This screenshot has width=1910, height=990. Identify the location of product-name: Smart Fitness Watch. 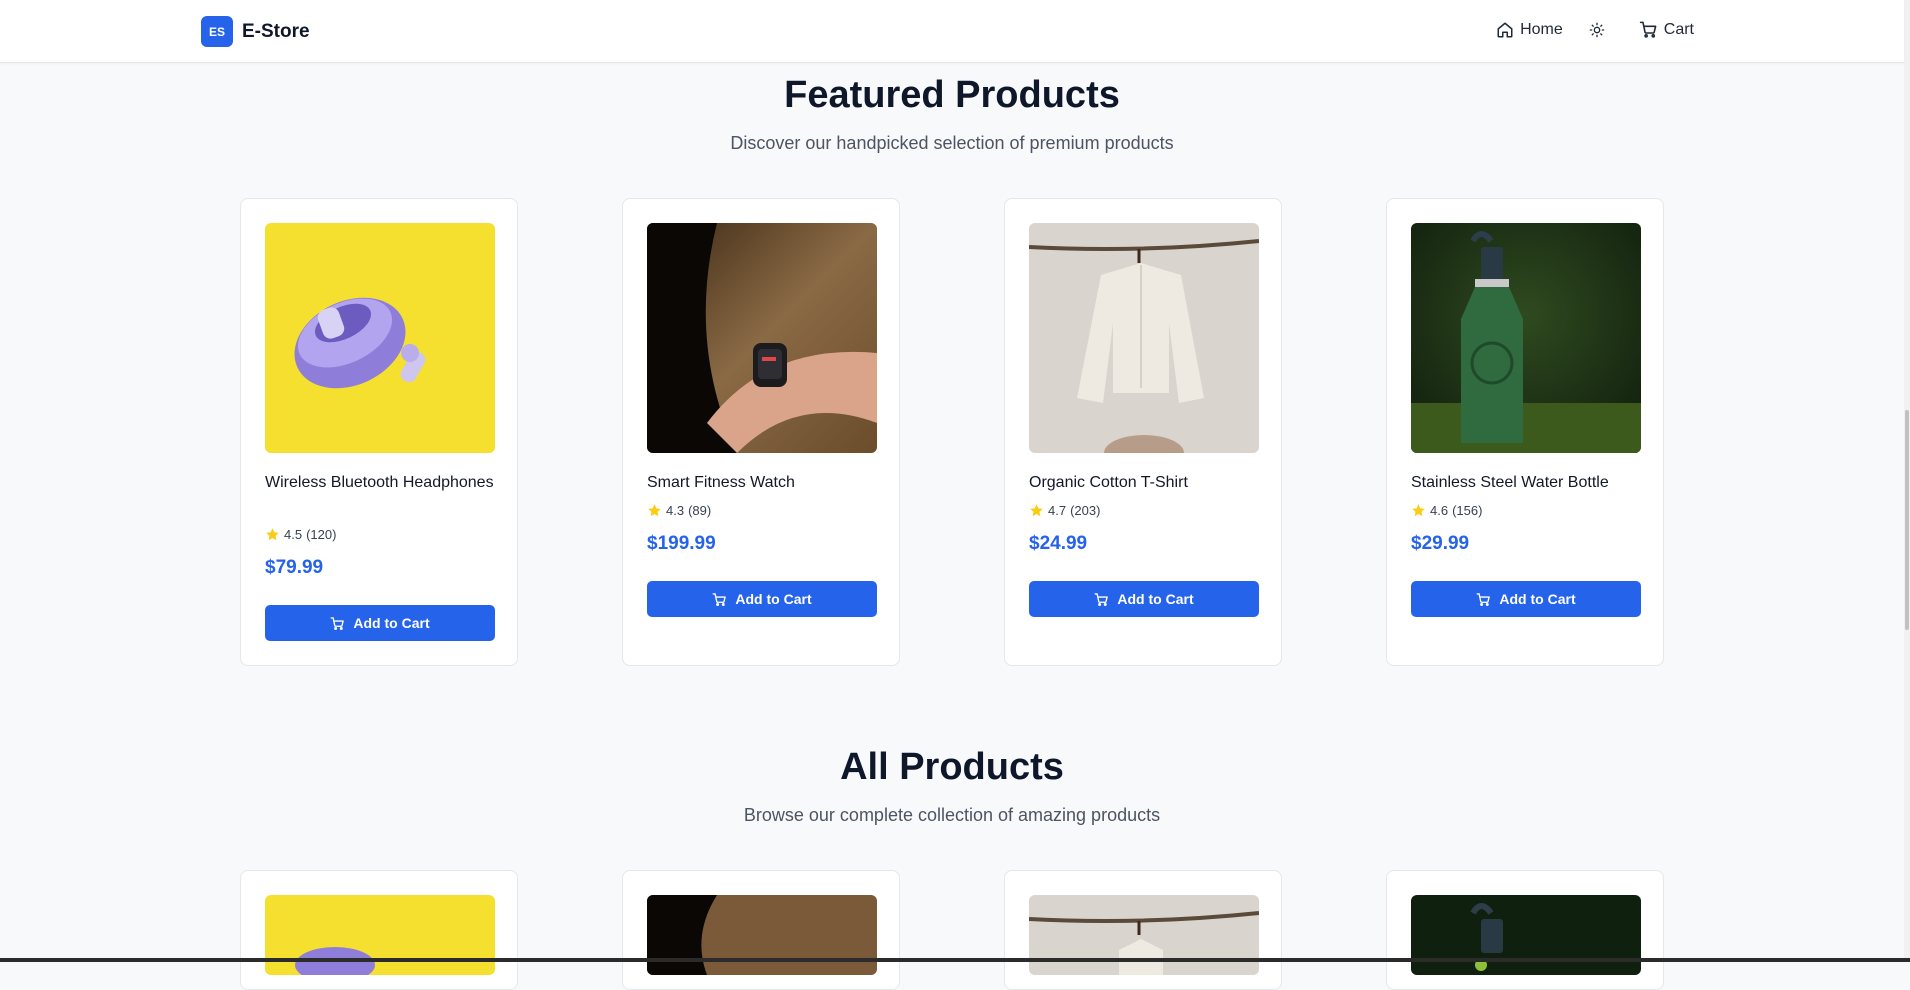
(762, 483).